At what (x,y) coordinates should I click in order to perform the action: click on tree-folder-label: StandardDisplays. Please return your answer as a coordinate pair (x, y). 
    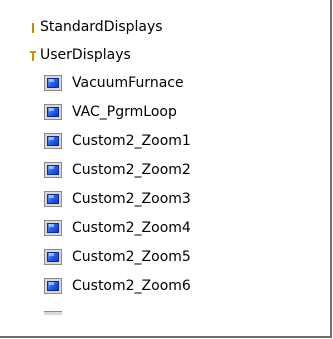
    Looking at the image, I should click on (101, 27).